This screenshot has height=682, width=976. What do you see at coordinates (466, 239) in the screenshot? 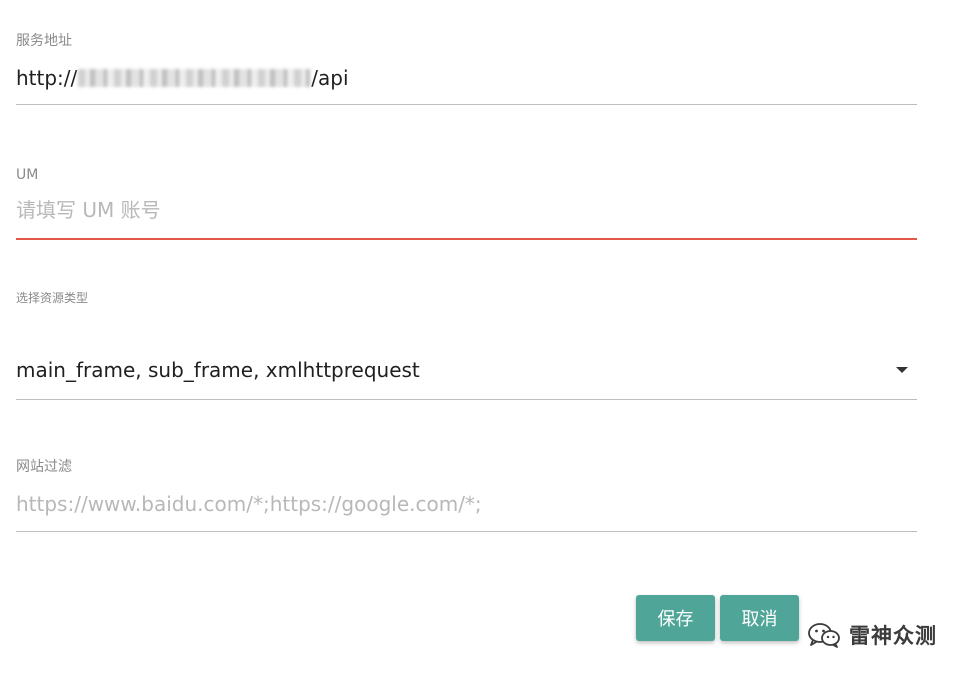
I see `um-underline-error` at bounding box center [466, 239].